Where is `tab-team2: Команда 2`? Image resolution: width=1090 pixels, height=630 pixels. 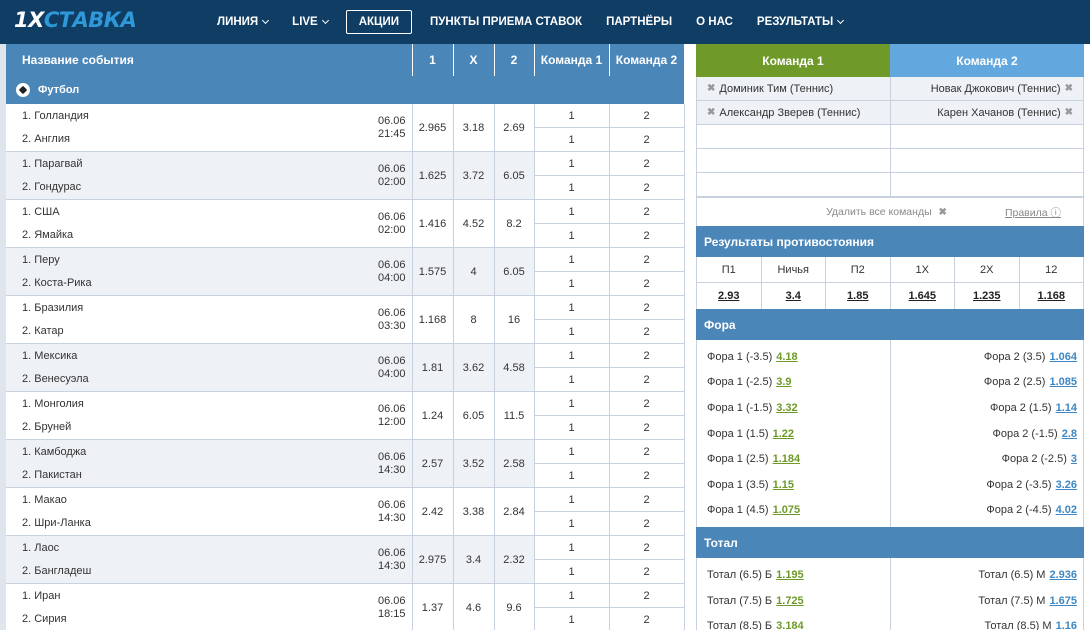
tab-team2: Команда 2 is located at coordinates (987, 60).